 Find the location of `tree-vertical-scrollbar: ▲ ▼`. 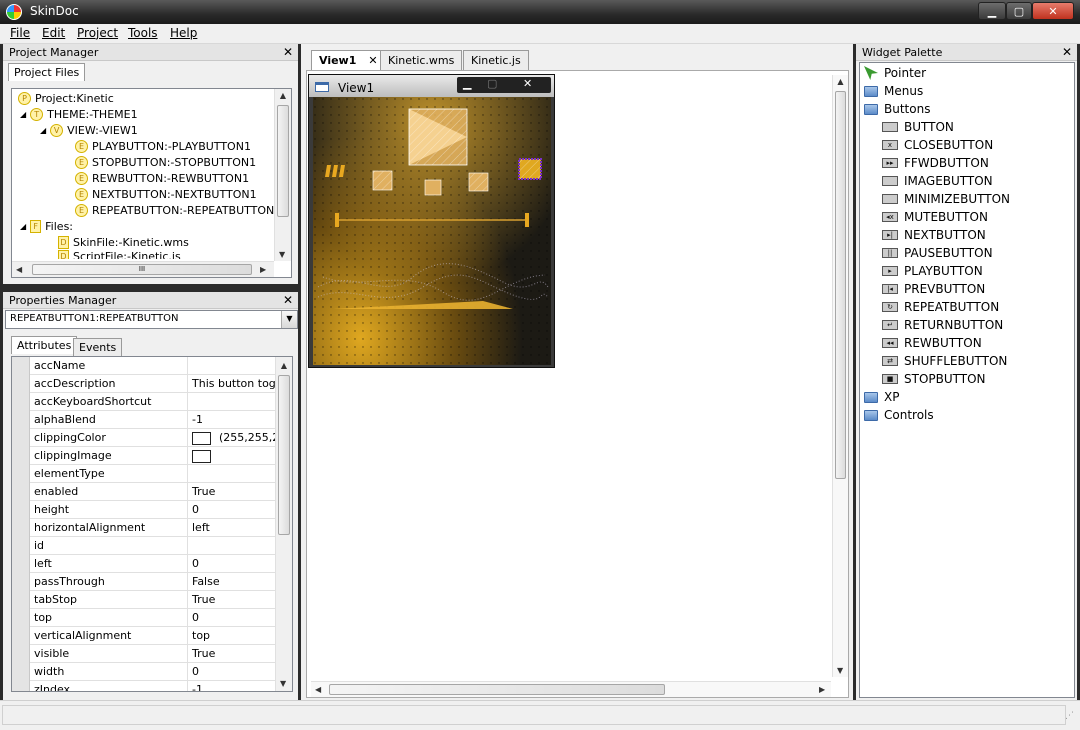

tree-vertical-scrollbar: ▲ ▼ is located at coordinates (282, 175).